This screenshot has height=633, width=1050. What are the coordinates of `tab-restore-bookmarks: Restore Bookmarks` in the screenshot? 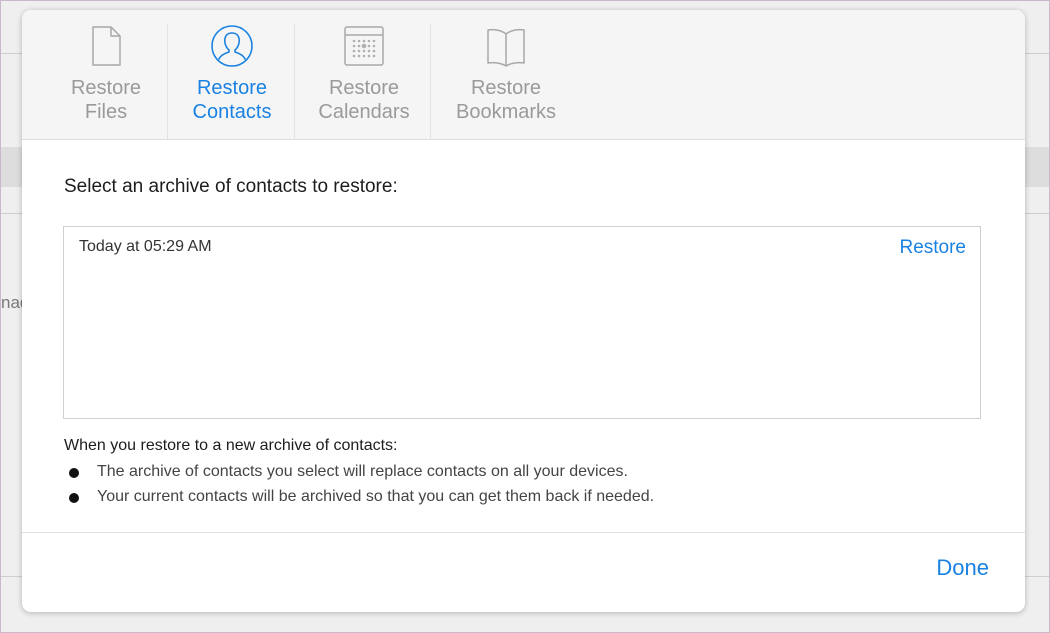 It's located at (506, 74).